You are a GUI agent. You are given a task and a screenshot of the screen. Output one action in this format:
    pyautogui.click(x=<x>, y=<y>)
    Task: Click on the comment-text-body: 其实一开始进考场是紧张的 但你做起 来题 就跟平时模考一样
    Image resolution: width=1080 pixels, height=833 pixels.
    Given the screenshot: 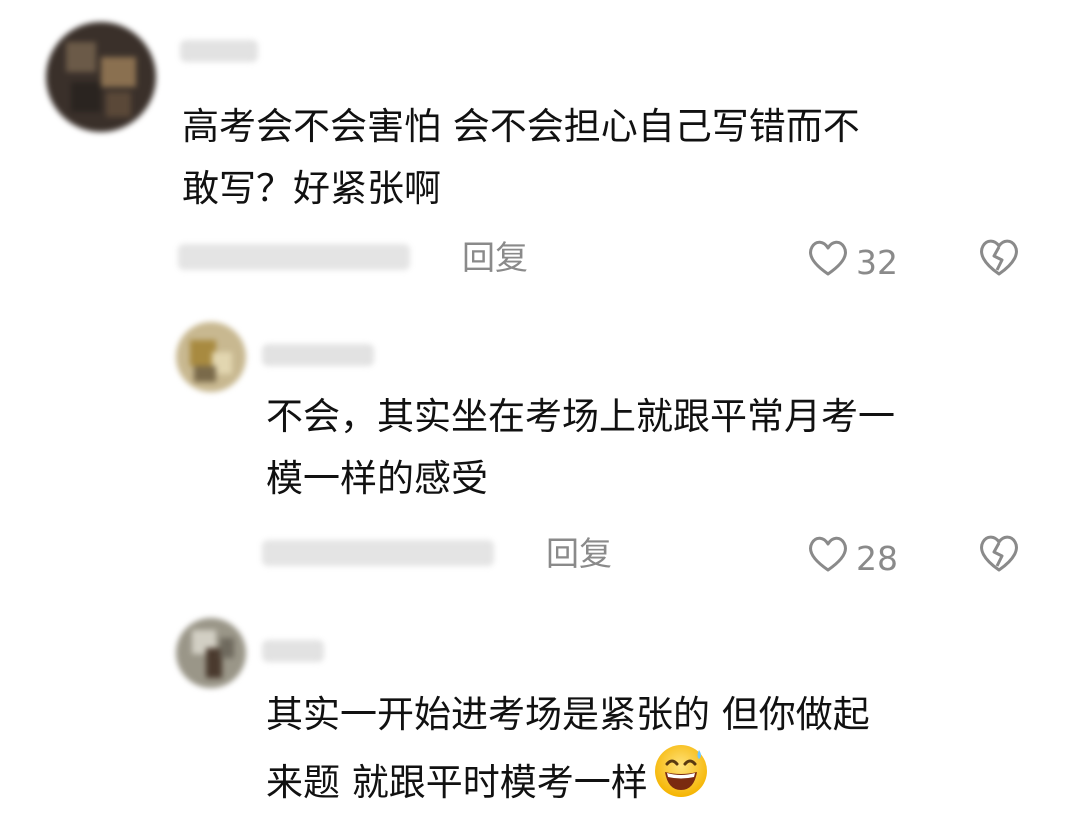 What is the action you would take?
    pyautogui.click(x=568, y=748)
    